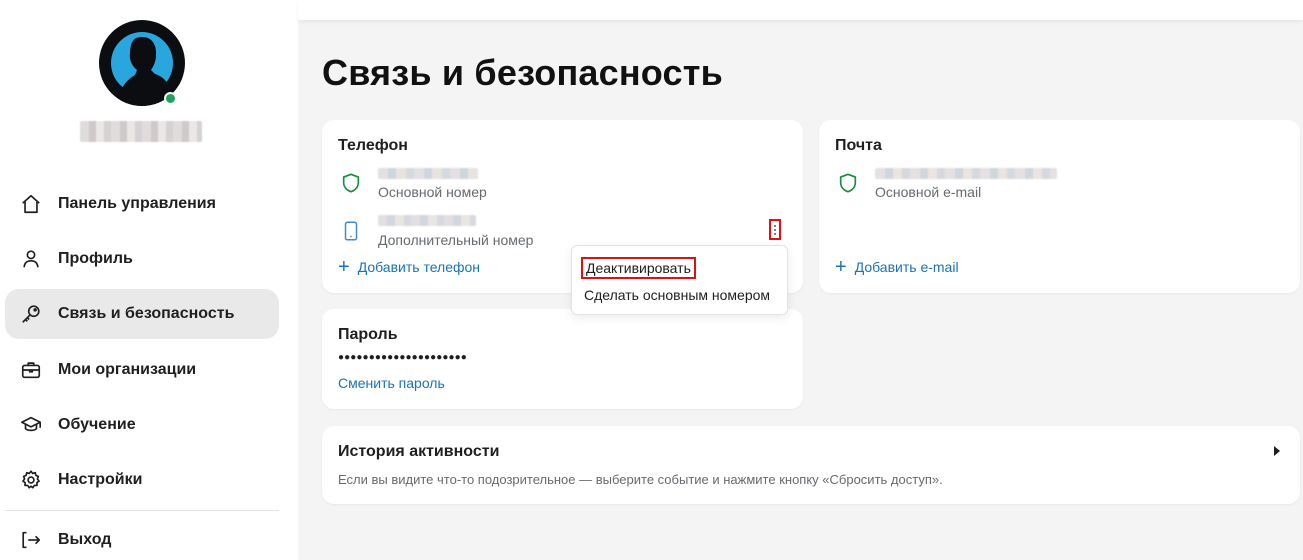 This screenshot has width=1303, height=560. Describe the element at coordinates (1059, 206) in the screenshot. I see `email-card: Почта Основной e-mail + Добавить e-mail` at that location.